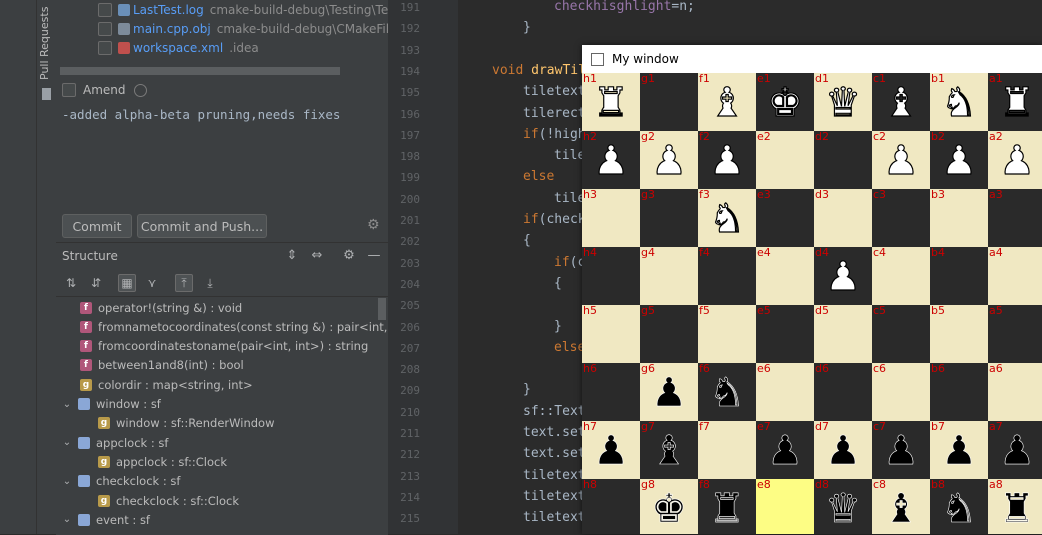 This screenshot has height=535, width=1042. Describe the element at coordinates (166, 384) in the screenshot. I see `structure-item: g colordir : map<string, int>` at that location.